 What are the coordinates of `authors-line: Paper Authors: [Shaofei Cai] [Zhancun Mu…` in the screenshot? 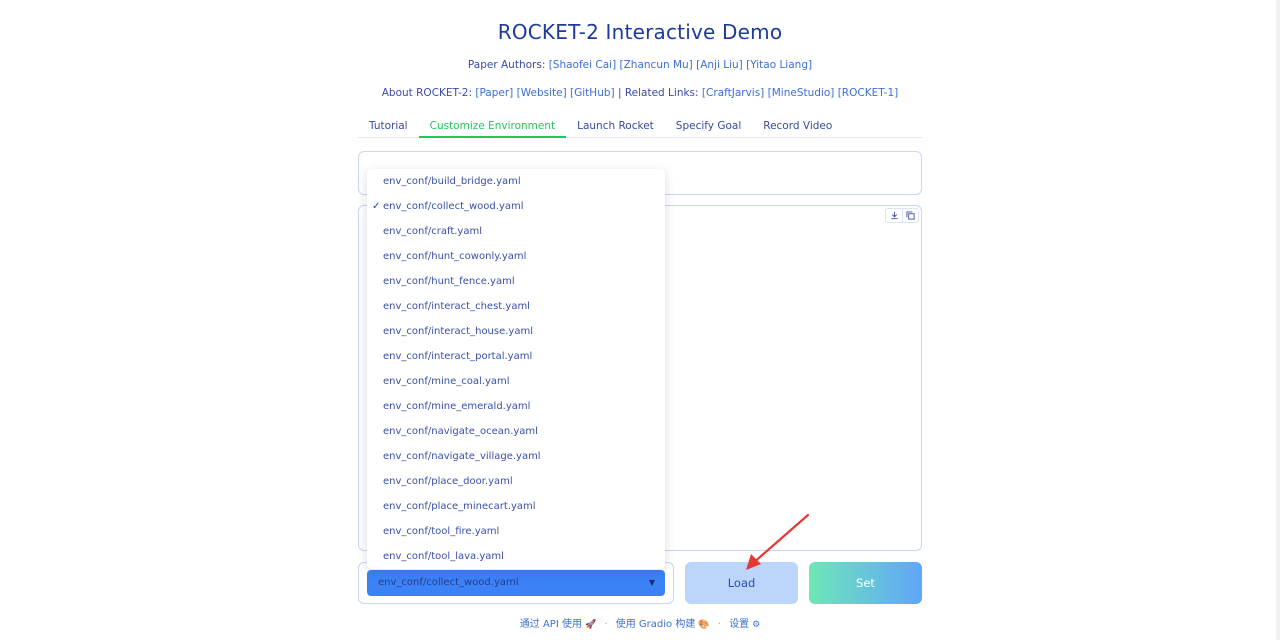 It's located at (640, 65).